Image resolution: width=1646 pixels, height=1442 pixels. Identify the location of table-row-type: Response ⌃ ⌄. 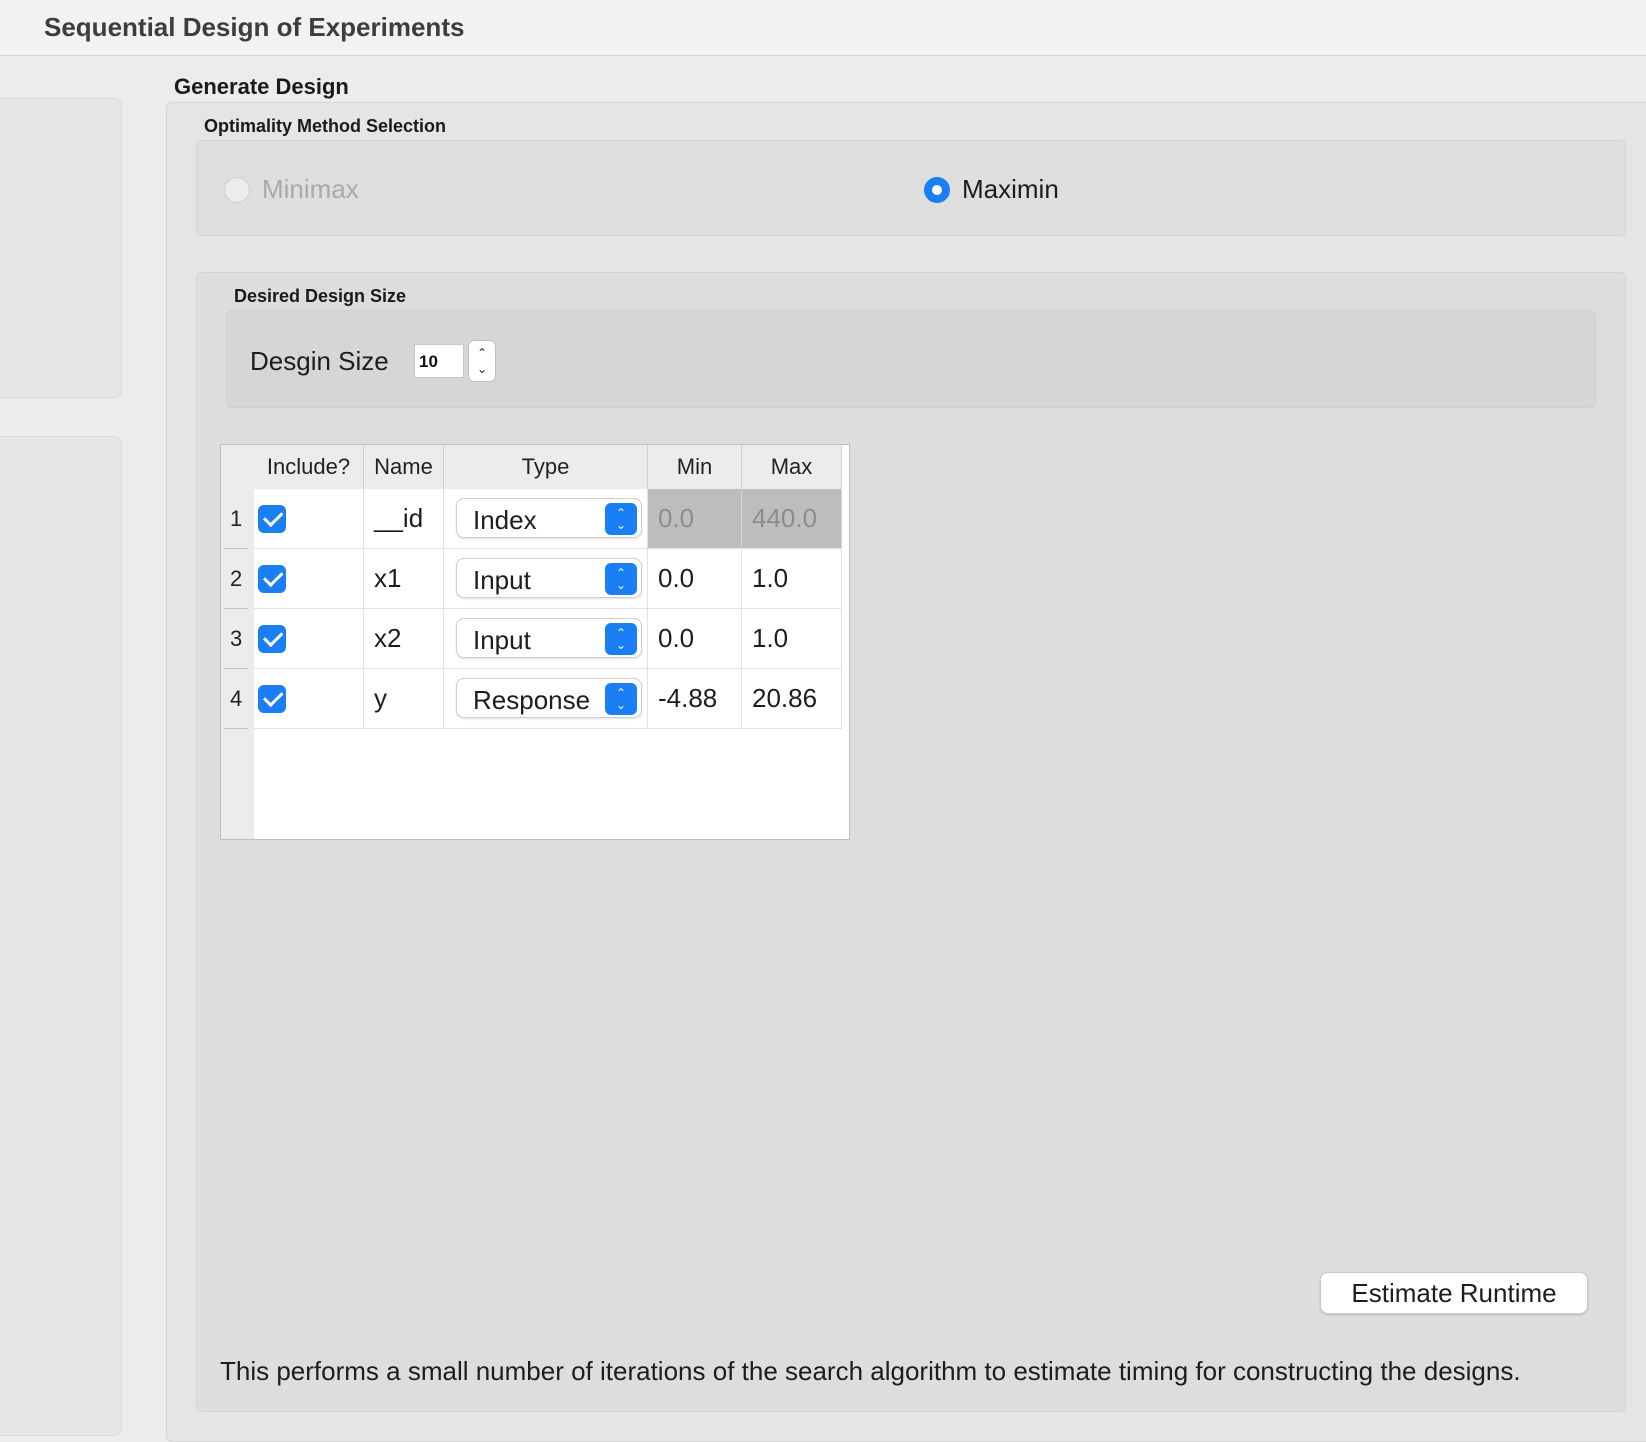
(546, 699).